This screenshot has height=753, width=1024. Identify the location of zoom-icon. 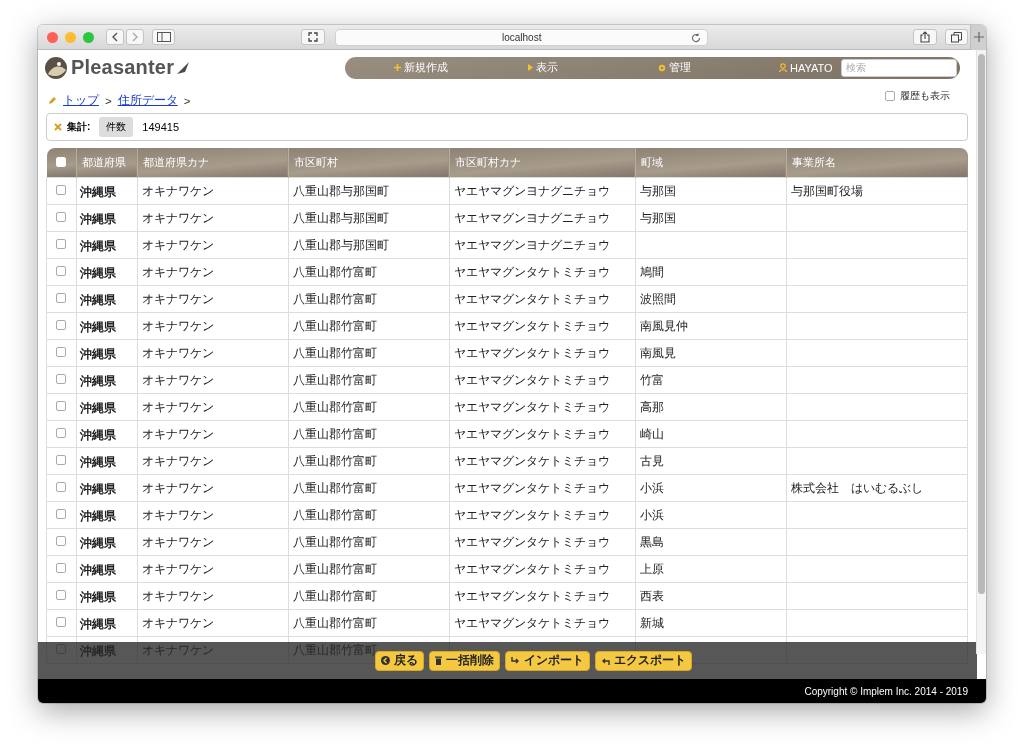
(88, 37).